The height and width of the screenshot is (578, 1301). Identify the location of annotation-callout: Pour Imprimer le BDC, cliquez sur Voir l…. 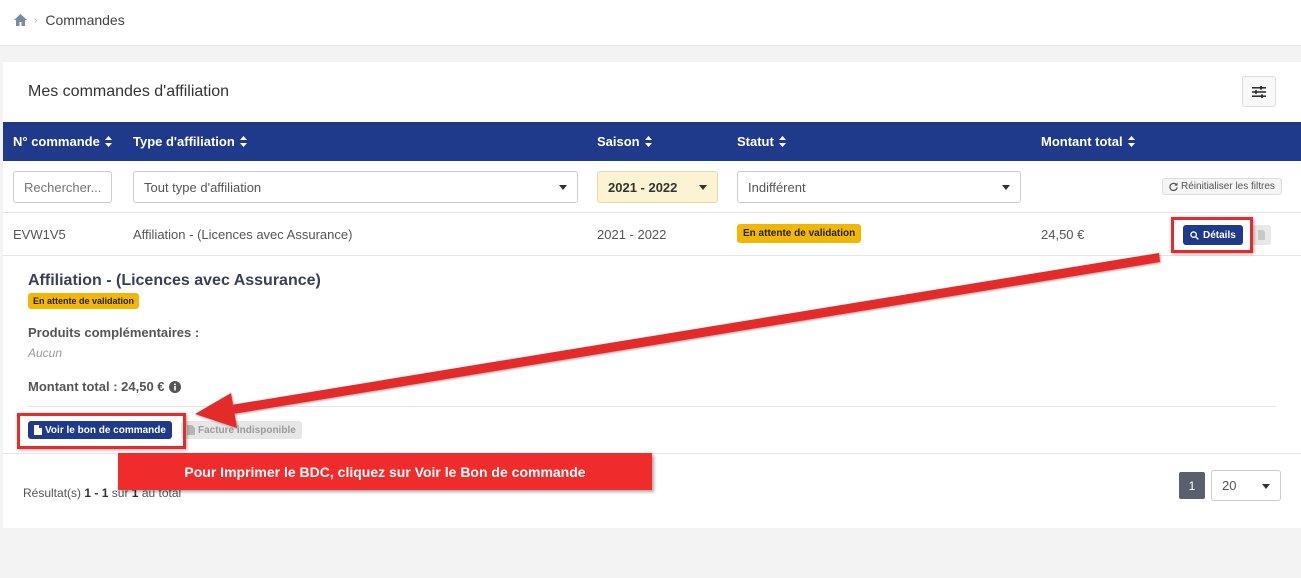
(385, 471).